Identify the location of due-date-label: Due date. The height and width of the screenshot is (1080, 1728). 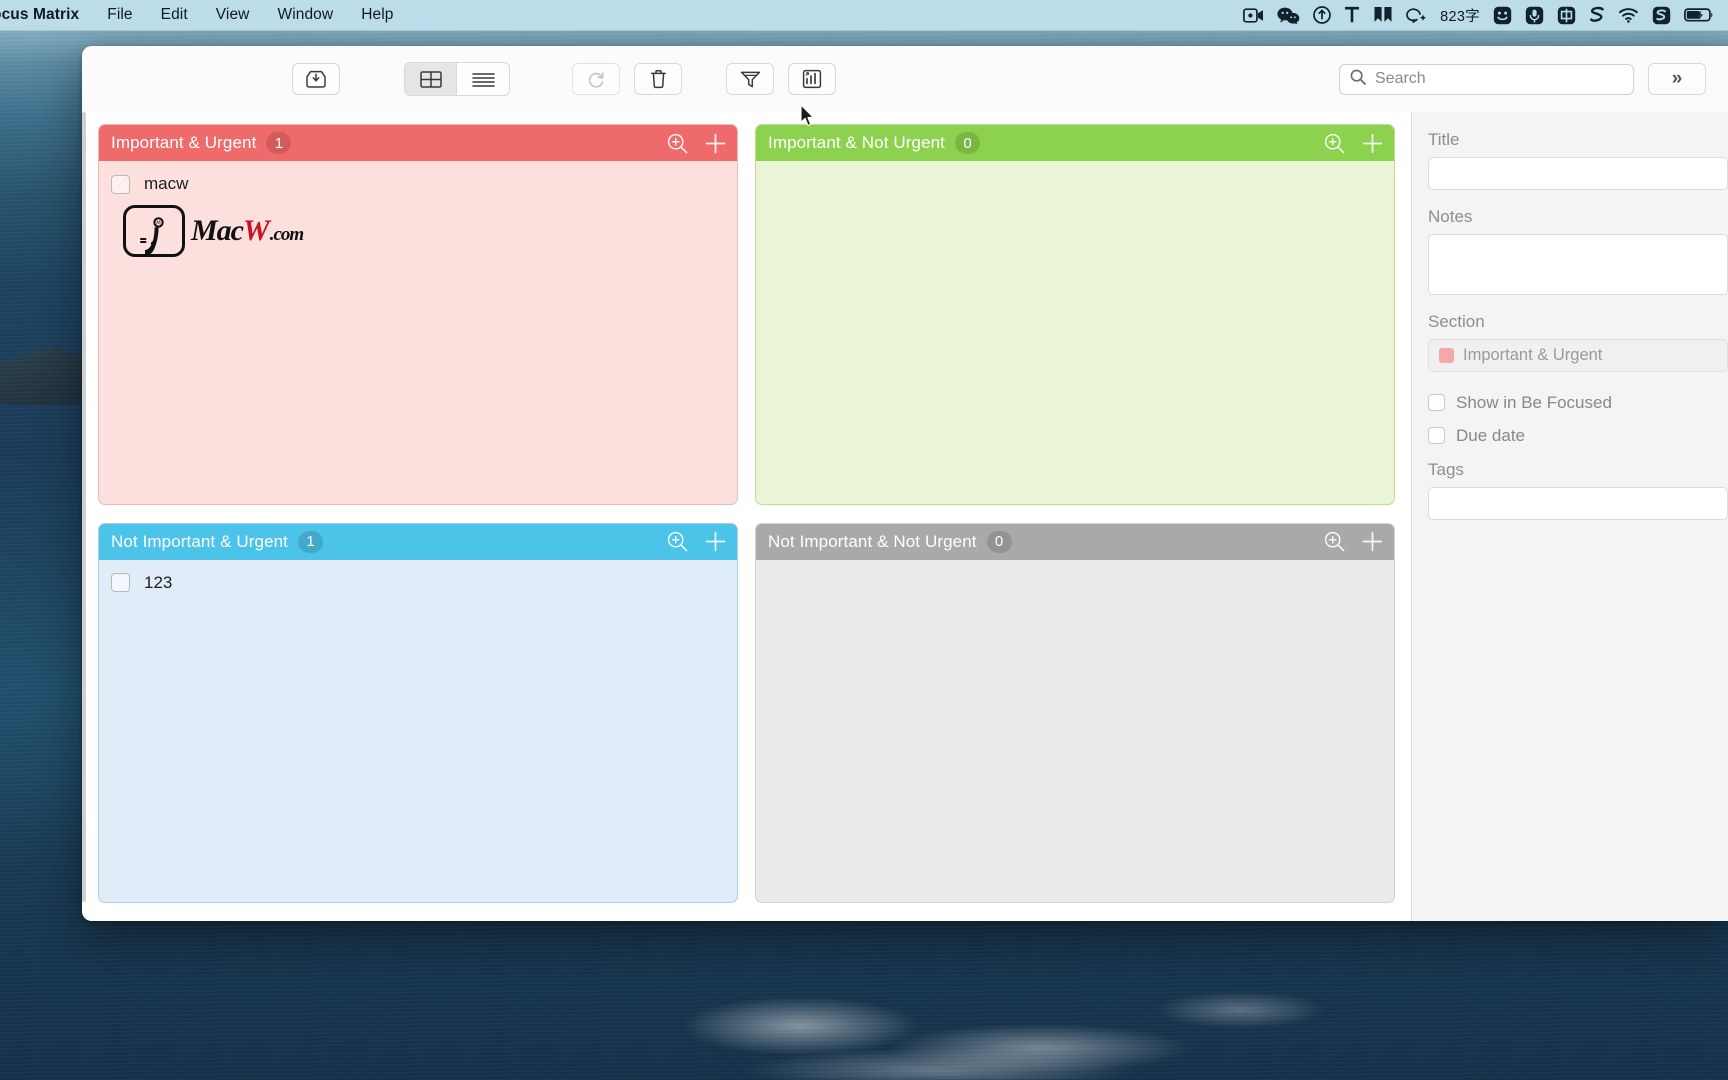
(1490, 435).